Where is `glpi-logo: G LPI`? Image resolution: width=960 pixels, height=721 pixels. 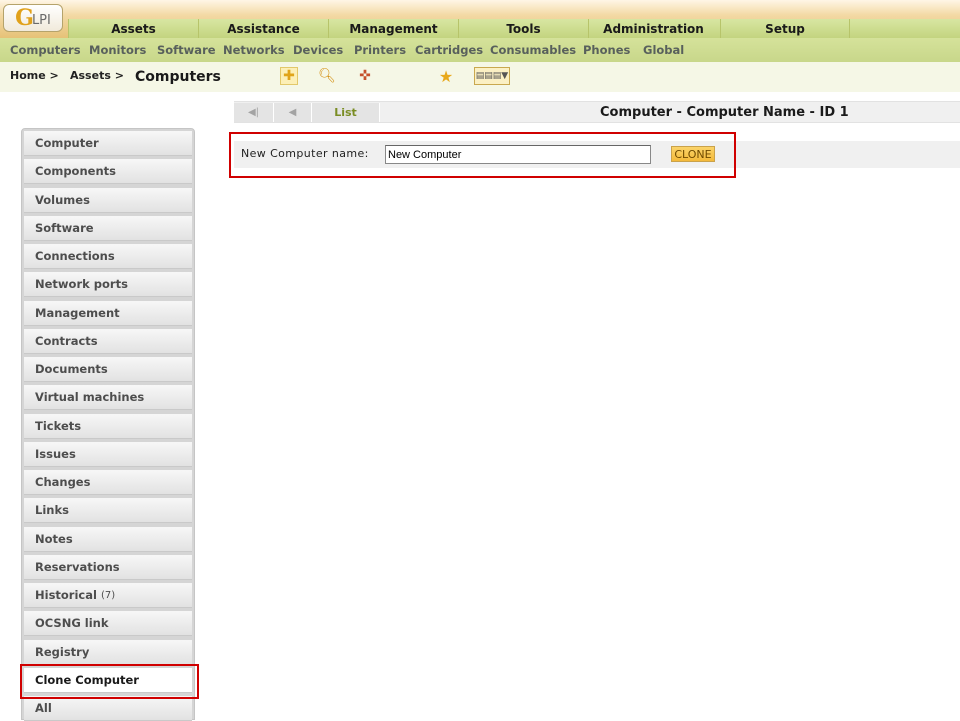
glpi-logo: G LPI is located at coordinates (33, 18).